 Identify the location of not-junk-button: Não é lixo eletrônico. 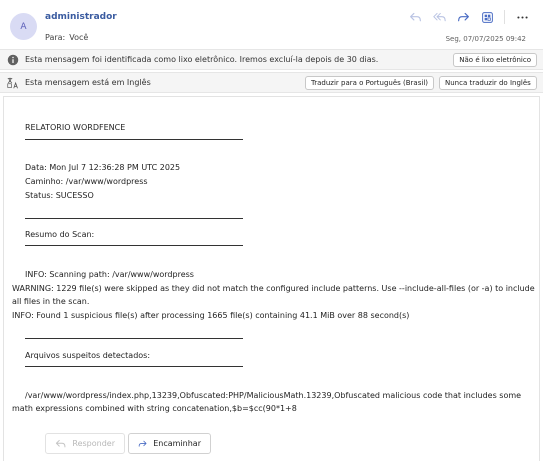
(495, 60).